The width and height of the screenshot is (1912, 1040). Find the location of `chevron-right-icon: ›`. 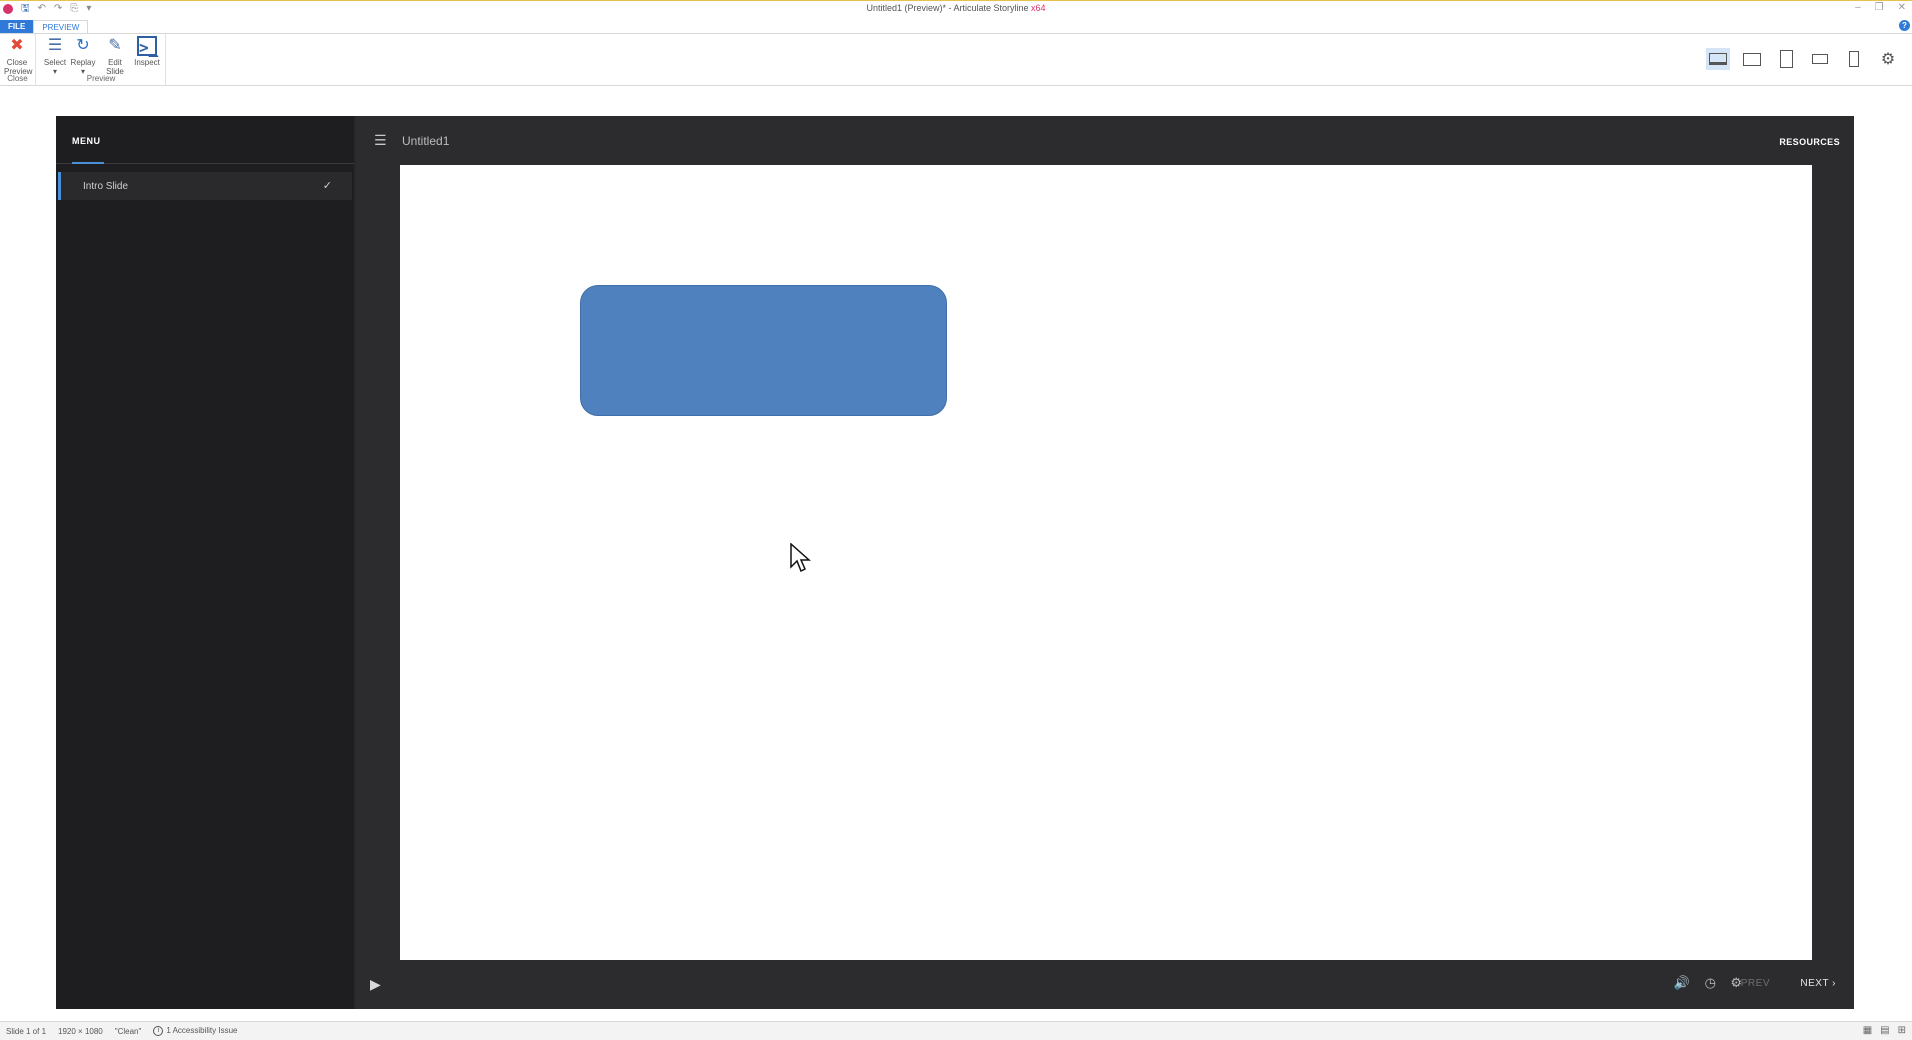

chevron-right-icon: › is located at coordinates (1832, 983).